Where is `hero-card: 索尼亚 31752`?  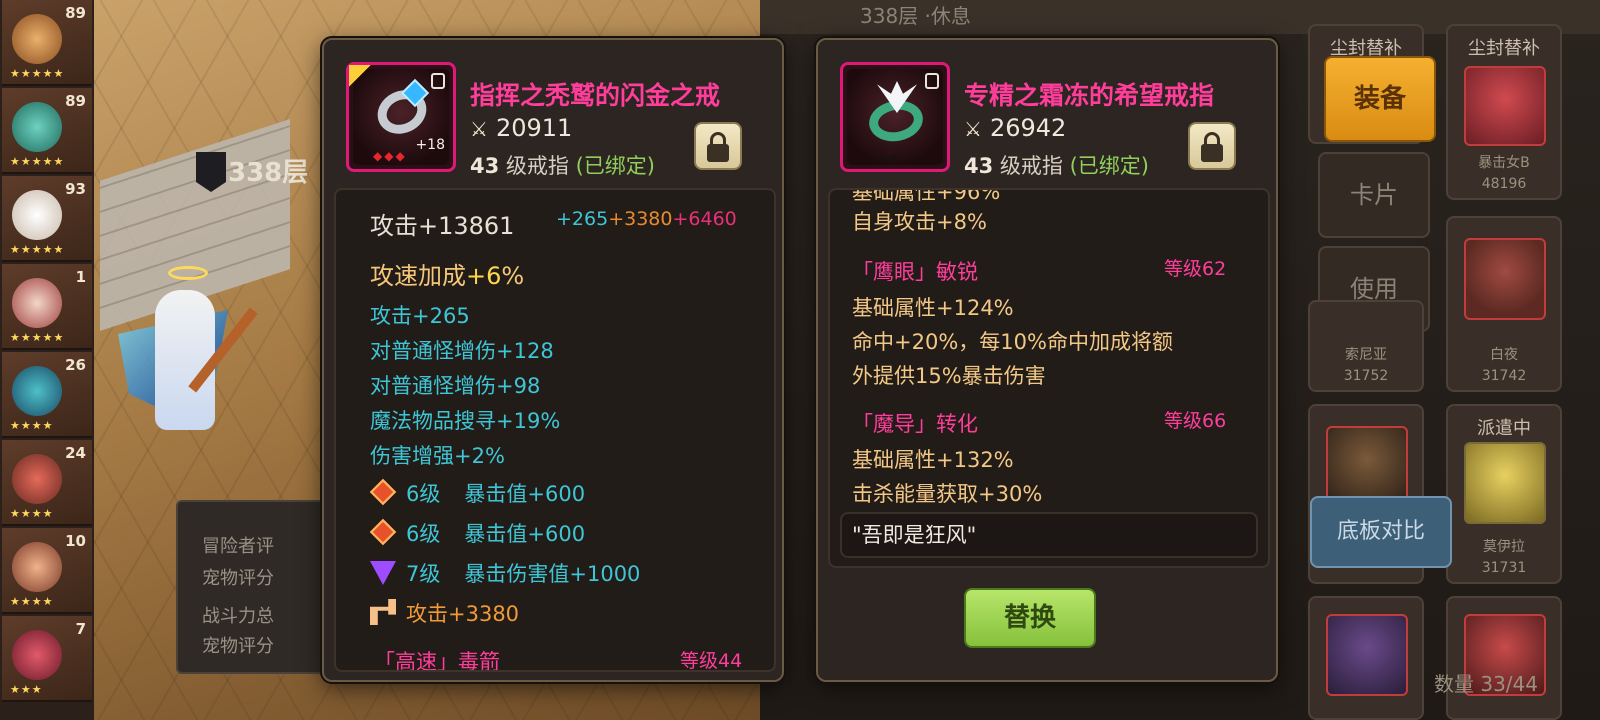
hero-card: 索尼亚 31752 is located at coordinates (1366, 346).